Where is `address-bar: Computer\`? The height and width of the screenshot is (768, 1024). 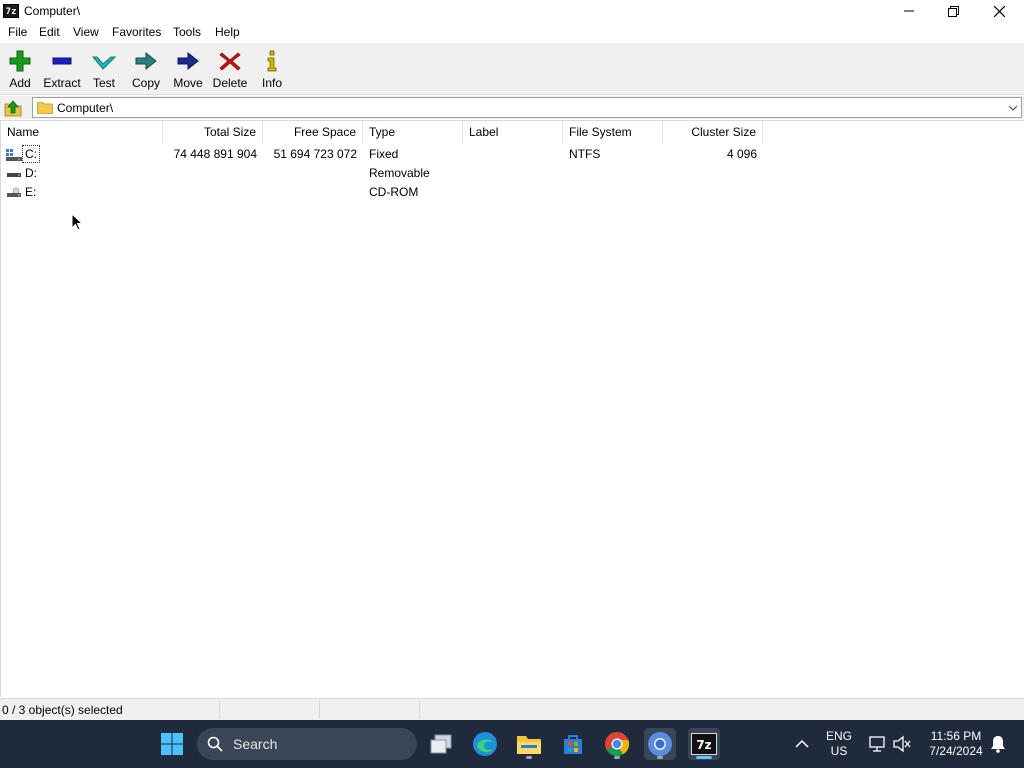 address-bar: Computer\ is located at coordinates (512, 107).